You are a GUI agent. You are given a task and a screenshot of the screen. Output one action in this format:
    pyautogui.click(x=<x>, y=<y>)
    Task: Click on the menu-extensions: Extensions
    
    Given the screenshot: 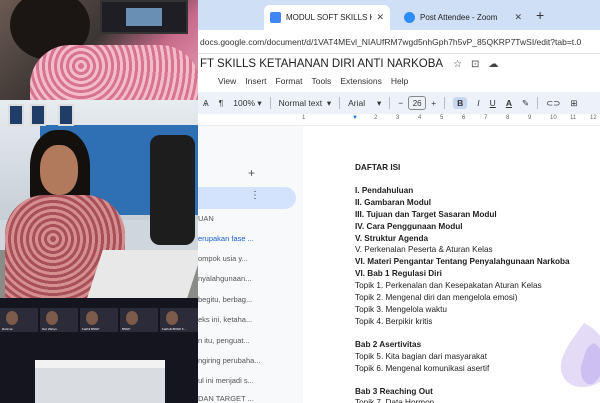 What is the action you would take?
    pyautogui.click(x=361, y=81)
    